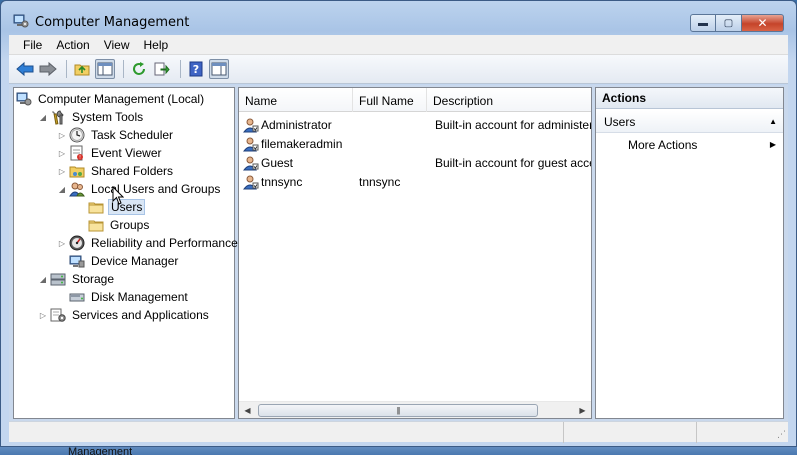 Image resolution: width=797 pixels, height=455 pixels. What do you see at coordinates (415, 143) in the screenshot?
I see `table-row: filemakeradmin` at bounding box center [415, 143].